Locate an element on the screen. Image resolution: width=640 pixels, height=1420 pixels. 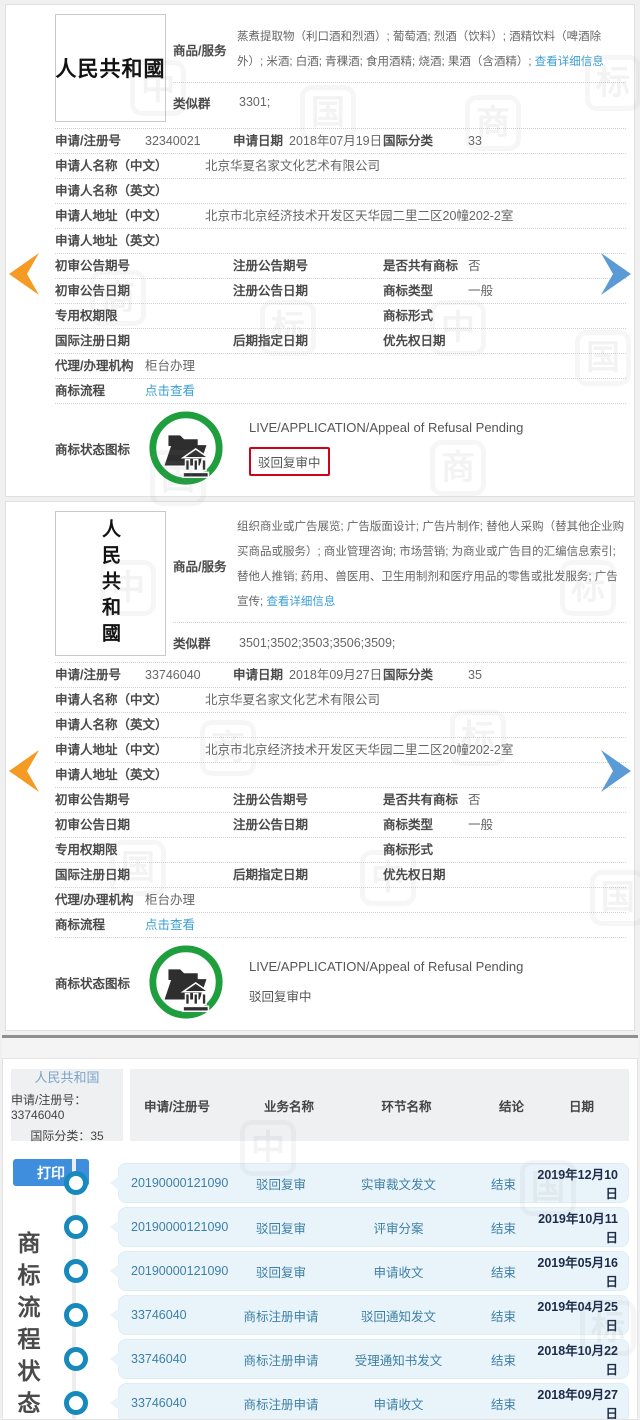
similar-group-value: 3301; is located at coordinates (255, 102).